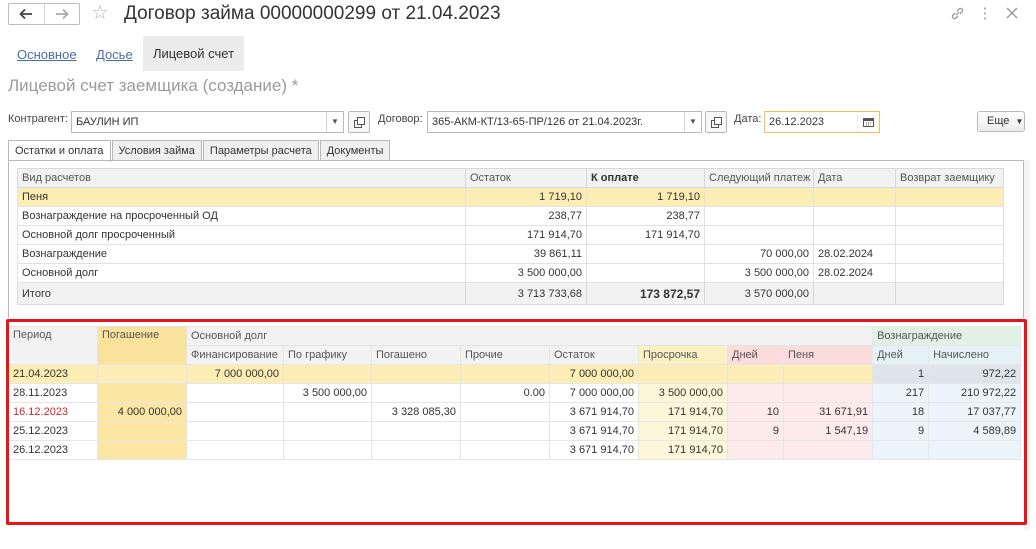 The image size is (1036, 549). Describe the element at coordinates (759, 178) in the screenshot. I see `col-header: Следующий платеж` at that location.